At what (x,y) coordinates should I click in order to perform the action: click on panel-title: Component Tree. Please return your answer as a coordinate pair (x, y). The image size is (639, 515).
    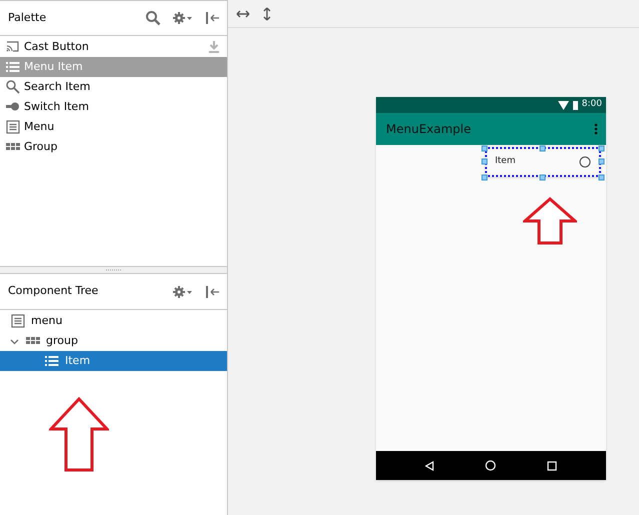
    Looking at the image, I should click on (54, 291).